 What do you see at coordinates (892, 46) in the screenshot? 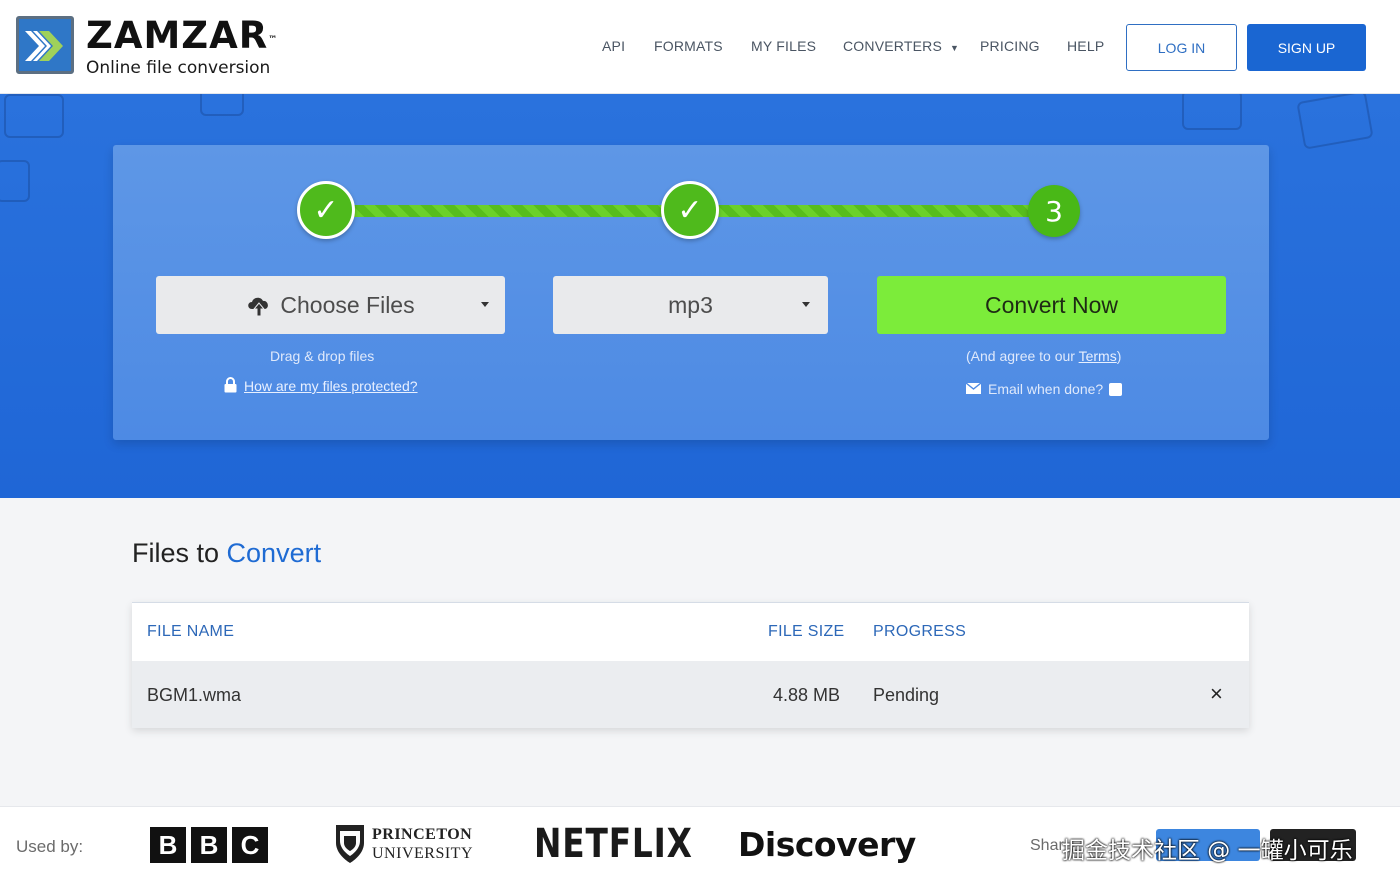
I see `nav-converters-label: CONVERTERS` at bounding box center [892, 46].